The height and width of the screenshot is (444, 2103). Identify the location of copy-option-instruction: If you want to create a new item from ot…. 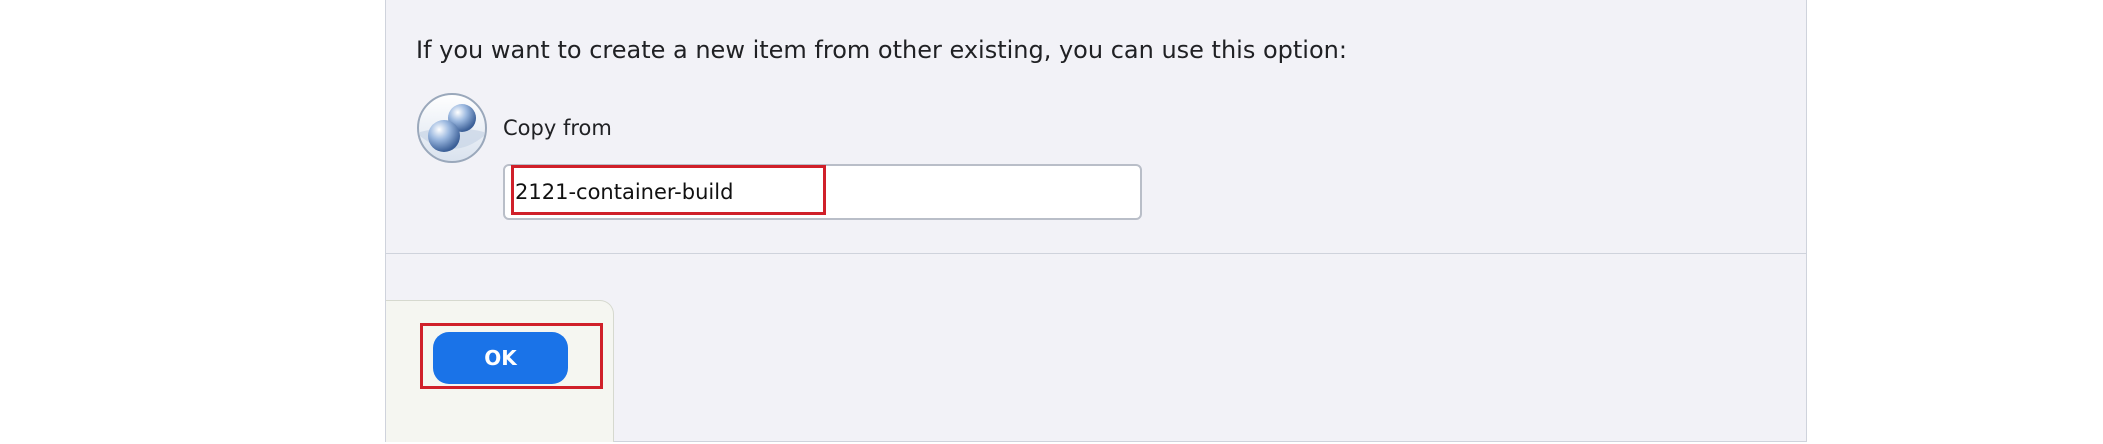
(881, 50).